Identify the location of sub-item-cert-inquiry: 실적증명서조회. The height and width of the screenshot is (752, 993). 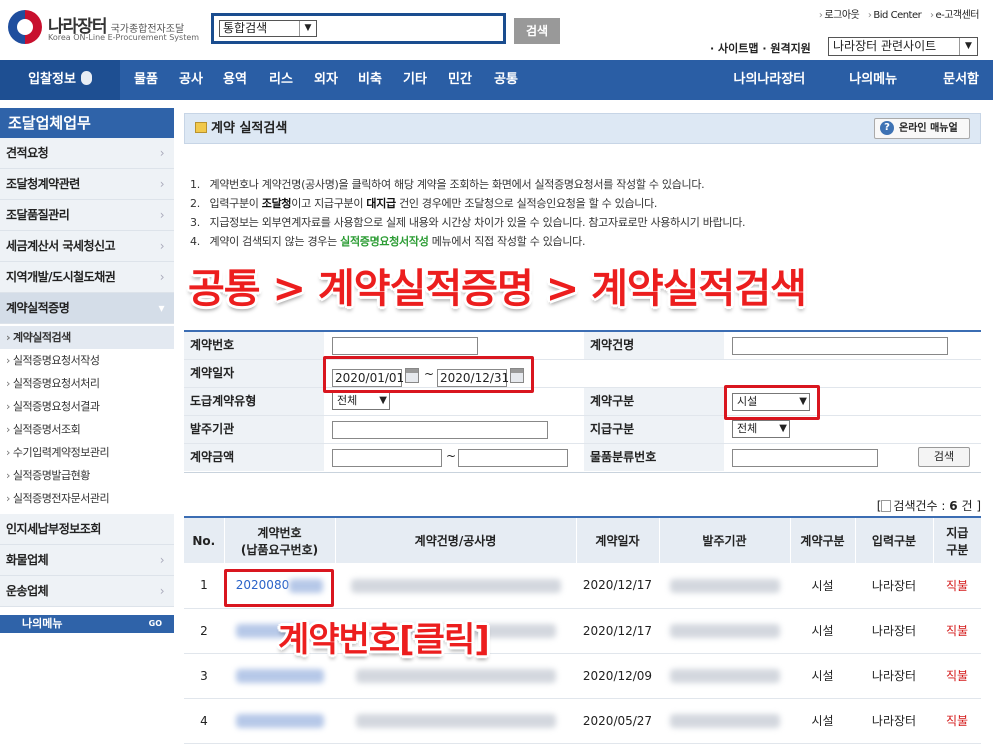
(87, 429).